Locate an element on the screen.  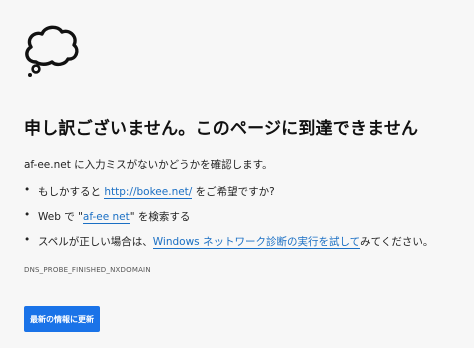
reload-button: 最新の情報に更新 is located at coordinates (62, 319).